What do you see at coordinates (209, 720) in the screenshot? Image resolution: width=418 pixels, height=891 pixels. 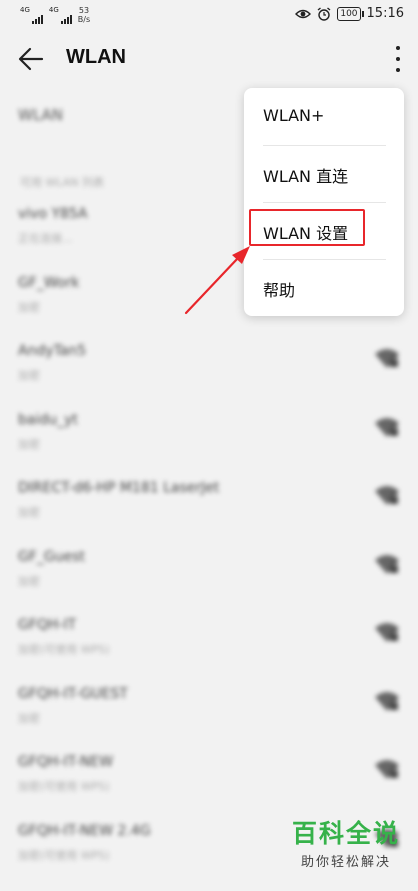 I see `network-list-item: GFQH-IT-GUEST 加密` at bounding box center [209, 720].